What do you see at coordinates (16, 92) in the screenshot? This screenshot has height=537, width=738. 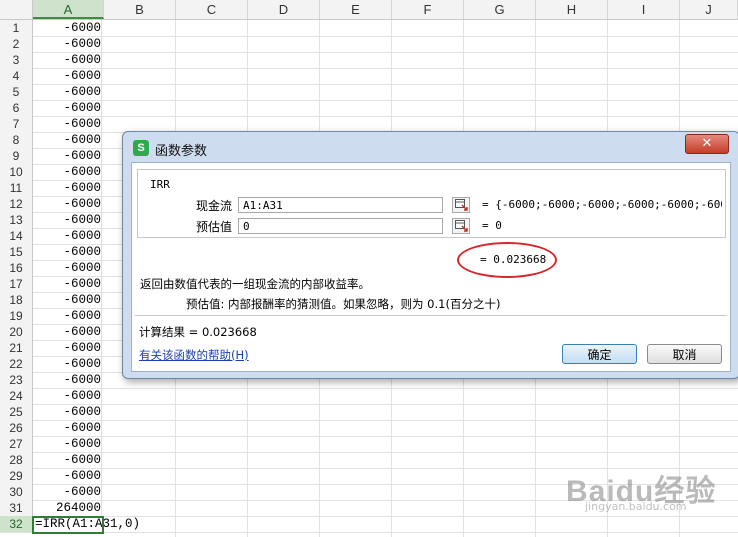 I see `row-header: 5` at bounding box center [16, 92].